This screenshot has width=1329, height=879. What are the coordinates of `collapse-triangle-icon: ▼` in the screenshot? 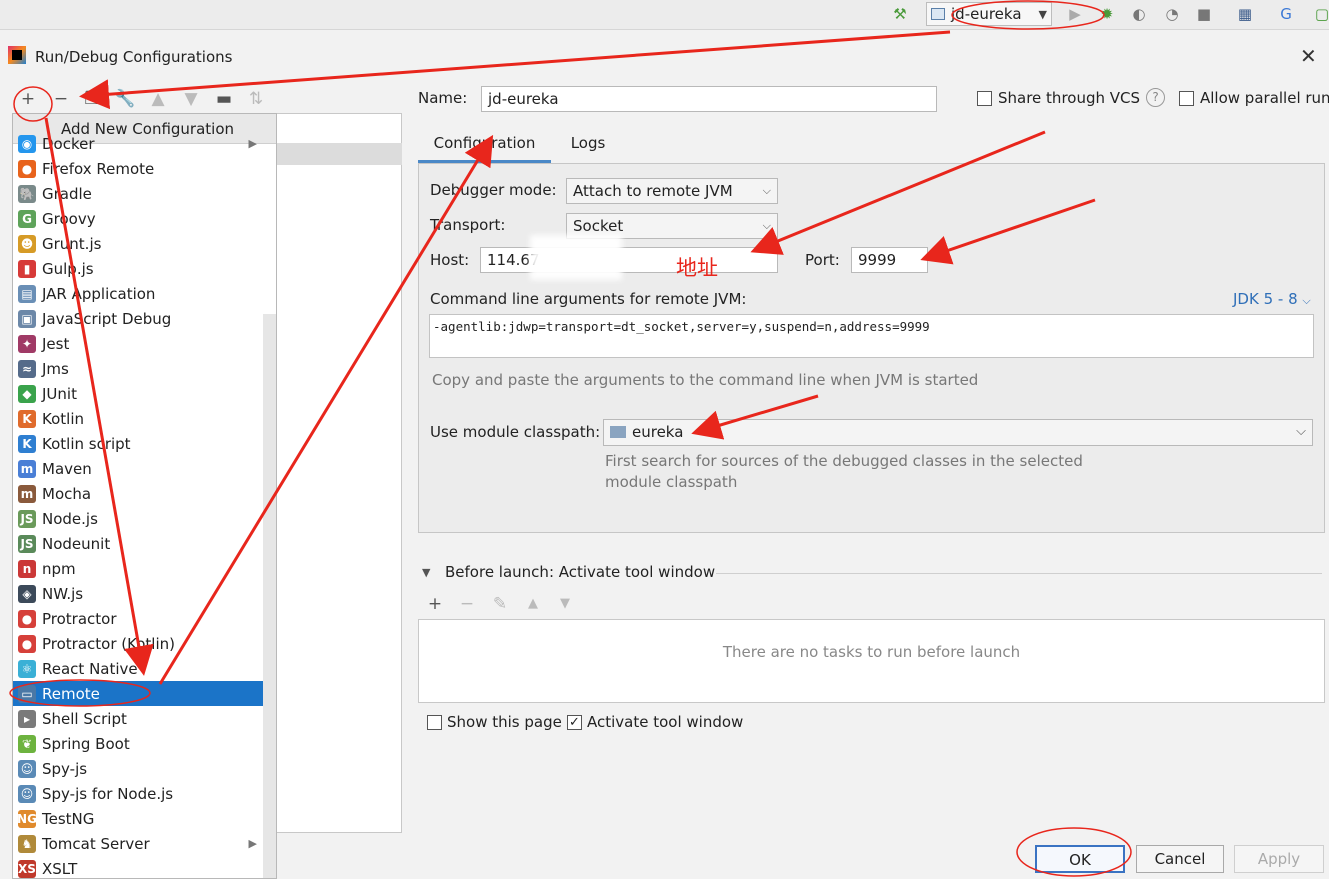 It's located at (426, 572).